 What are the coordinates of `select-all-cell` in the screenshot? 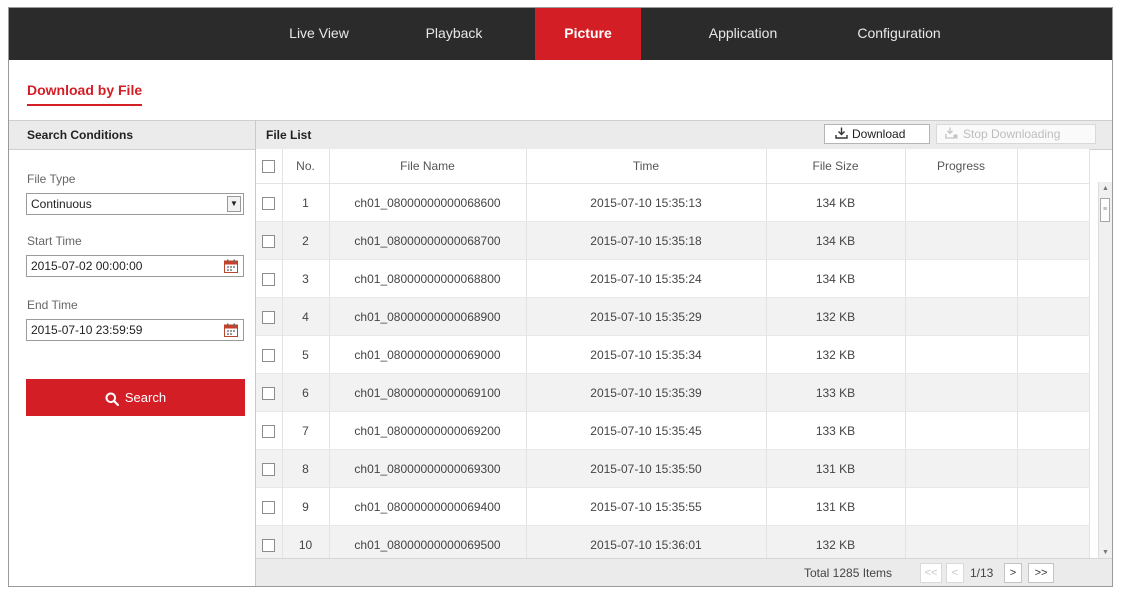 It's located at (269, 166).